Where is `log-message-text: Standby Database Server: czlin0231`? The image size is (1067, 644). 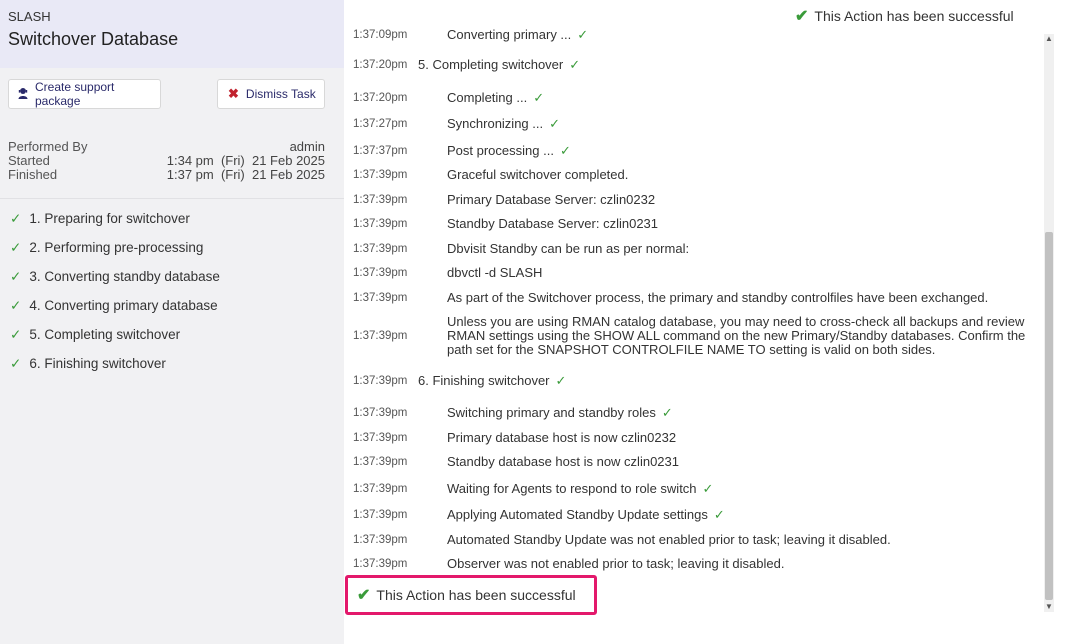
log-message-text: Standby Database Server: czlin0231 is located at coordinates (553, 223).